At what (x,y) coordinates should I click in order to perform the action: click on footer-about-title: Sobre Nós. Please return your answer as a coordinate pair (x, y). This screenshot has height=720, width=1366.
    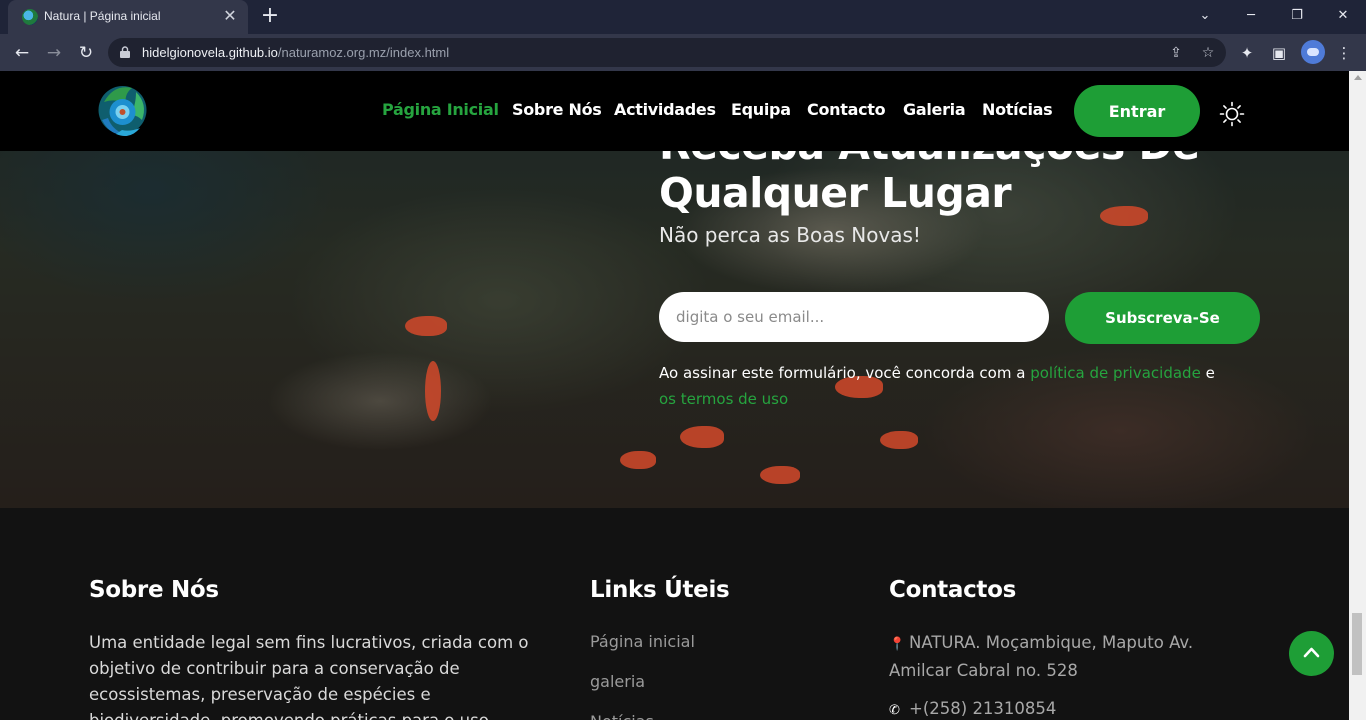
    Looking at the image, I should click on (154, 590).